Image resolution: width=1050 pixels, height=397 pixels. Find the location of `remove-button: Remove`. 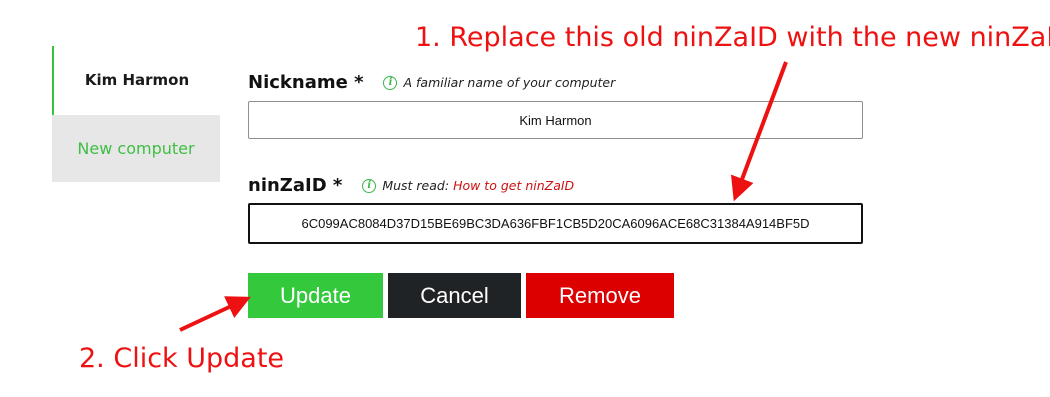

remove-button: Remove is located at coordinates (600, 295).